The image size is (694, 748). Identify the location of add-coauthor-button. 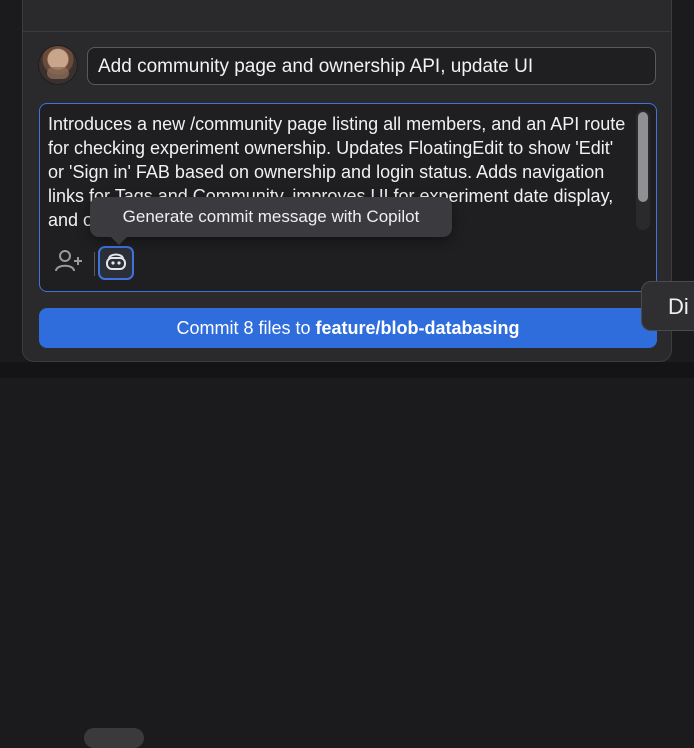
(69, 263).